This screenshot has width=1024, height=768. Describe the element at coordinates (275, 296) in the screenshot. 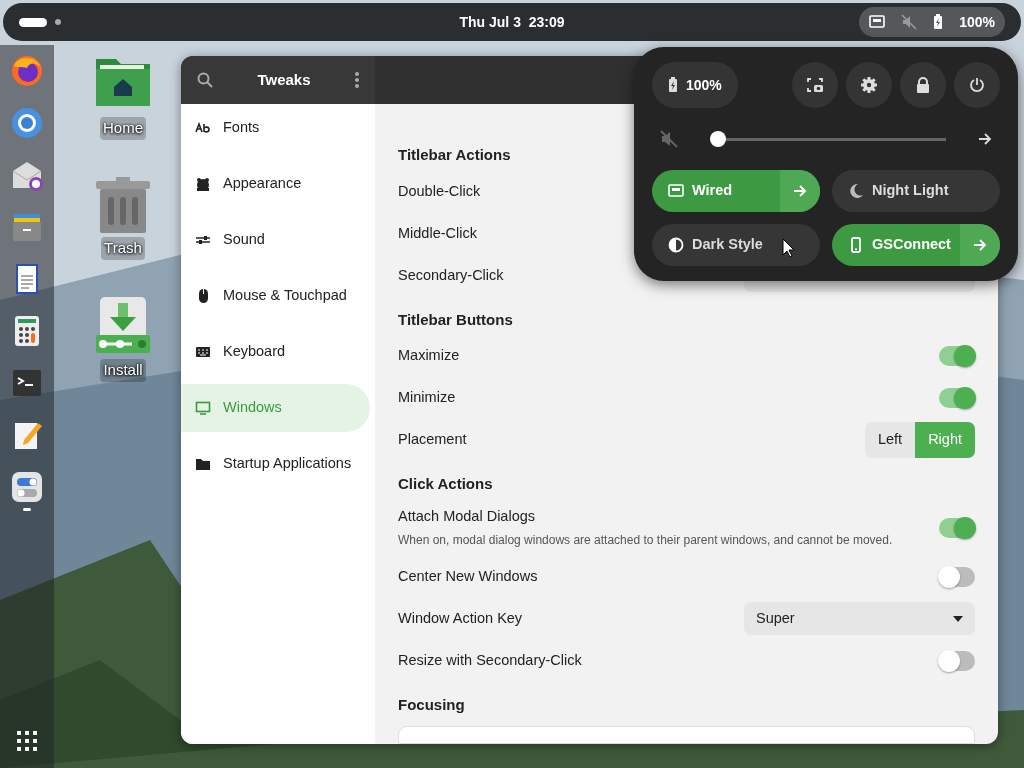

I see `sidebar-item: Mouse & Touchpad` at that location.